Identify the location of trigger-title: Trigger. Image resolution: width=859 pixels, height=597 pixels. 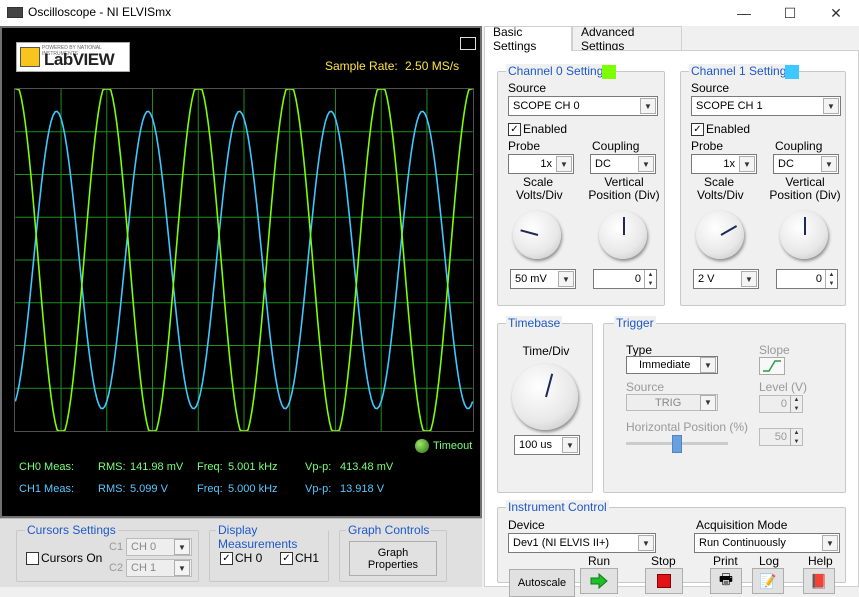
(635, 323).